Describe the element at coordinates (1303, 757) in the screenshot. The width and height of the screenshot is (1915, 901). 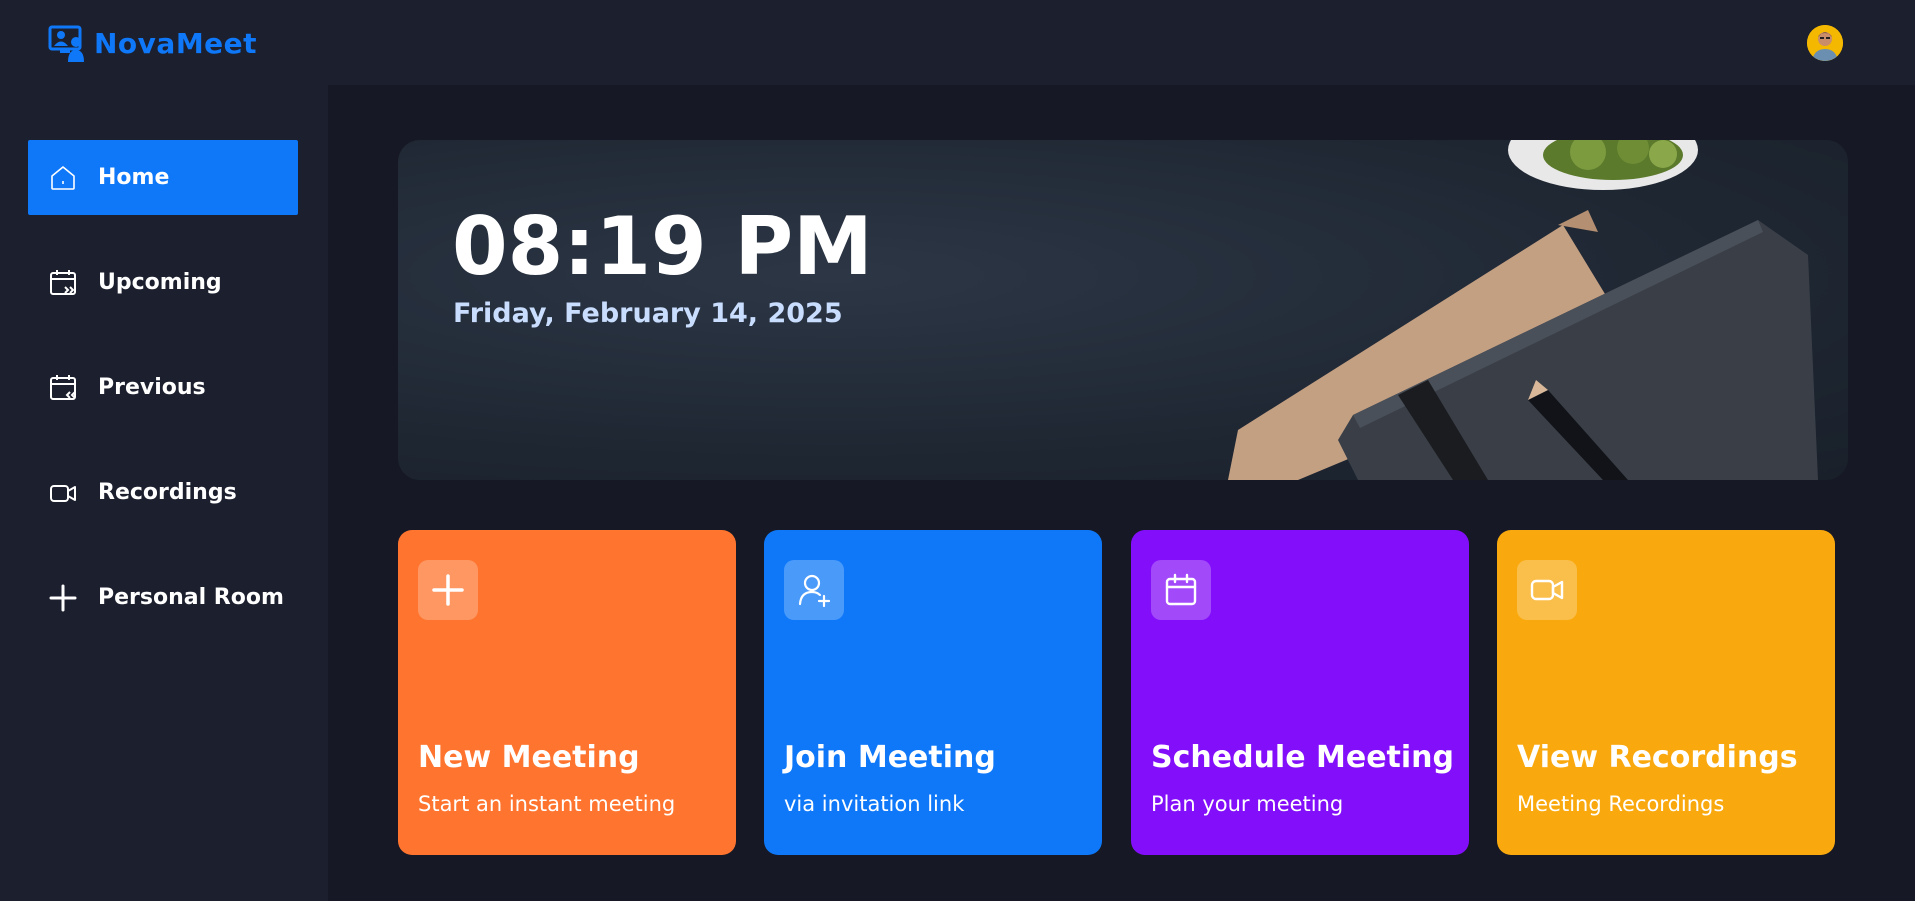
I see `card-title: Schedule Meeting` at that location.